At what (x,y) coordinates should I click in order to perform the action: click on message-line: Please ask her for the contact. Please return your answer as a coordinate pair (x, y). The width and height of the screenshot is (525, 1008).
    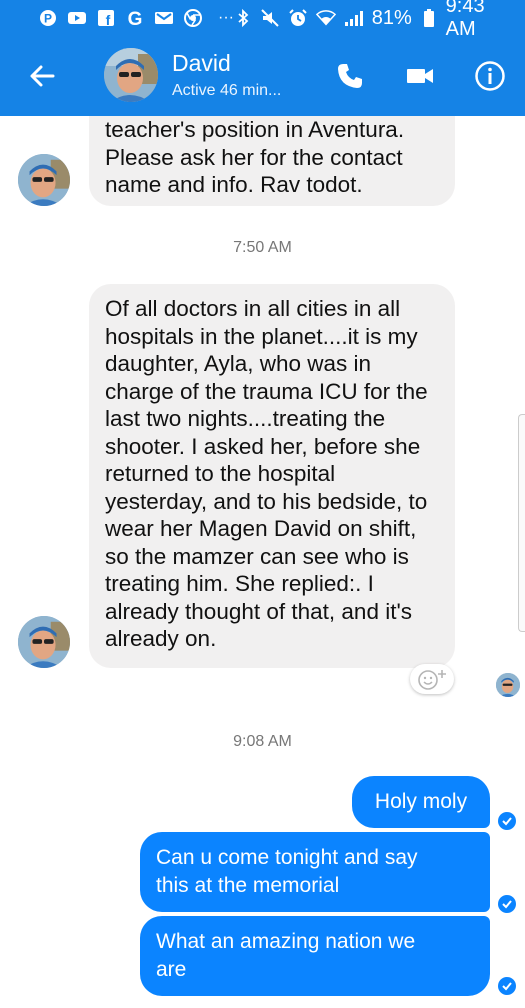
    Looking at the image, I should click on (254, 157).